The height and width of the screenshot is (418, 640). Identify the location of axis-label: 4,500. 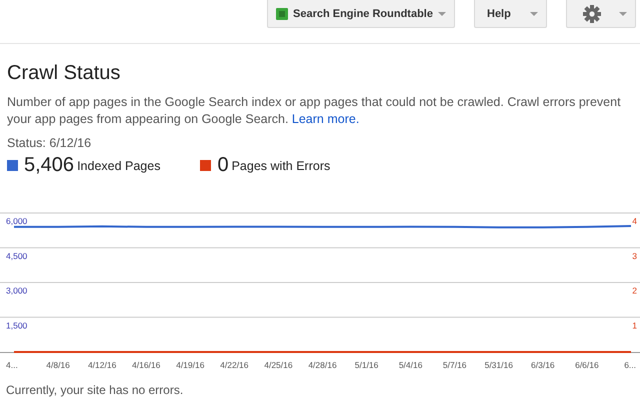
(17, 255).